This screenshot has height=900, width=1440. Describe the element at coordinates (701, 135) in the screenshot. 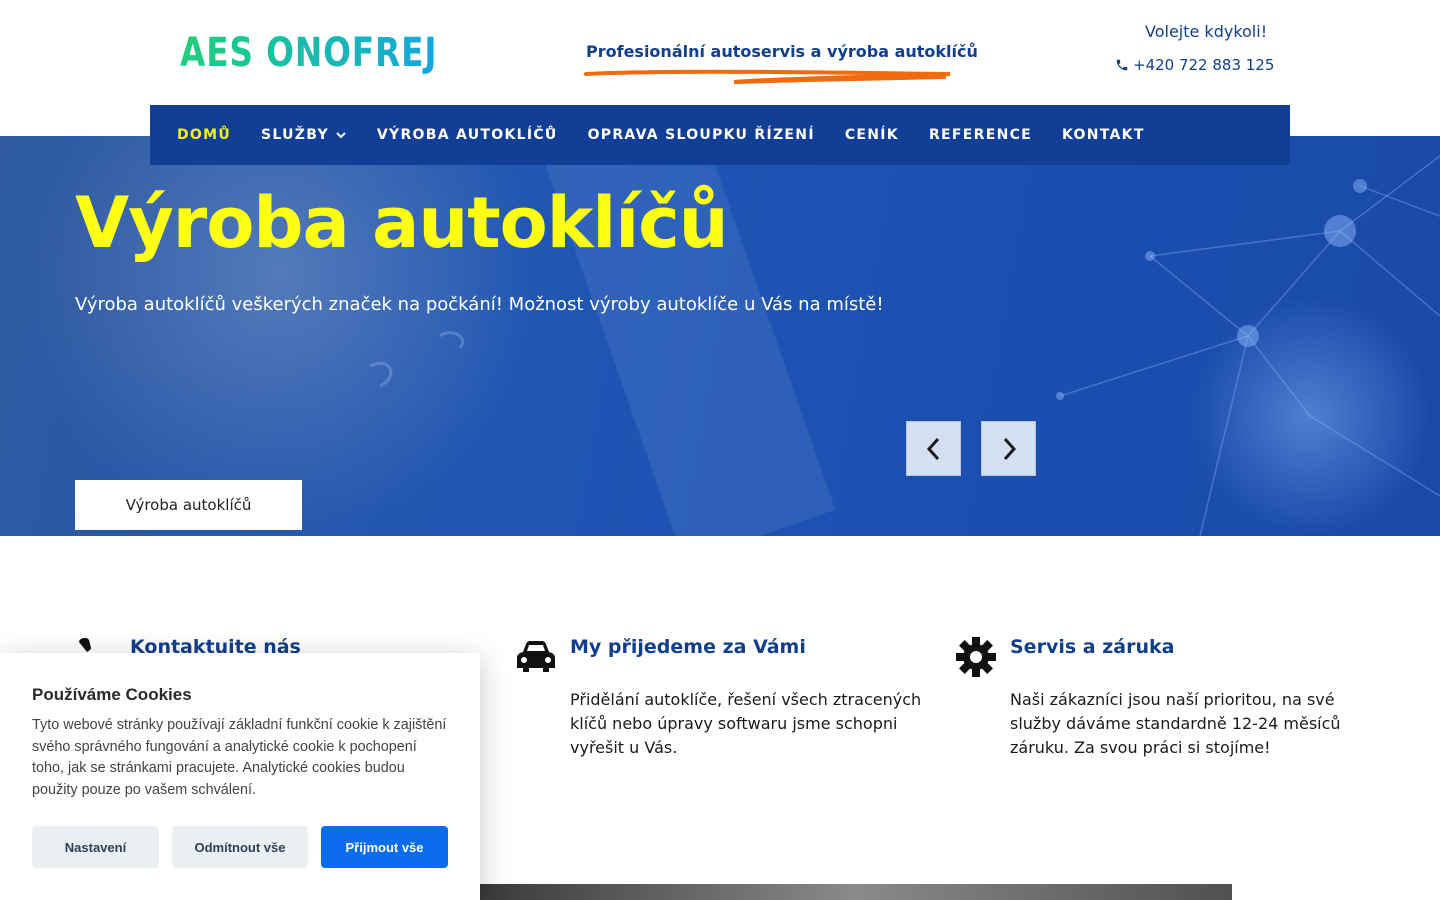

I see `nav-item-oprava-sloupku: OPRAVA SLOUPKU ŘÍZENÍ` at that location.